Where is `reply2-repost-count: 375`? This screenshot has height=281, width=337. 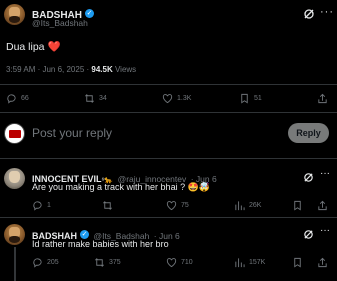
reply2-repost-count: 375 is located at coordinates (115, 262).